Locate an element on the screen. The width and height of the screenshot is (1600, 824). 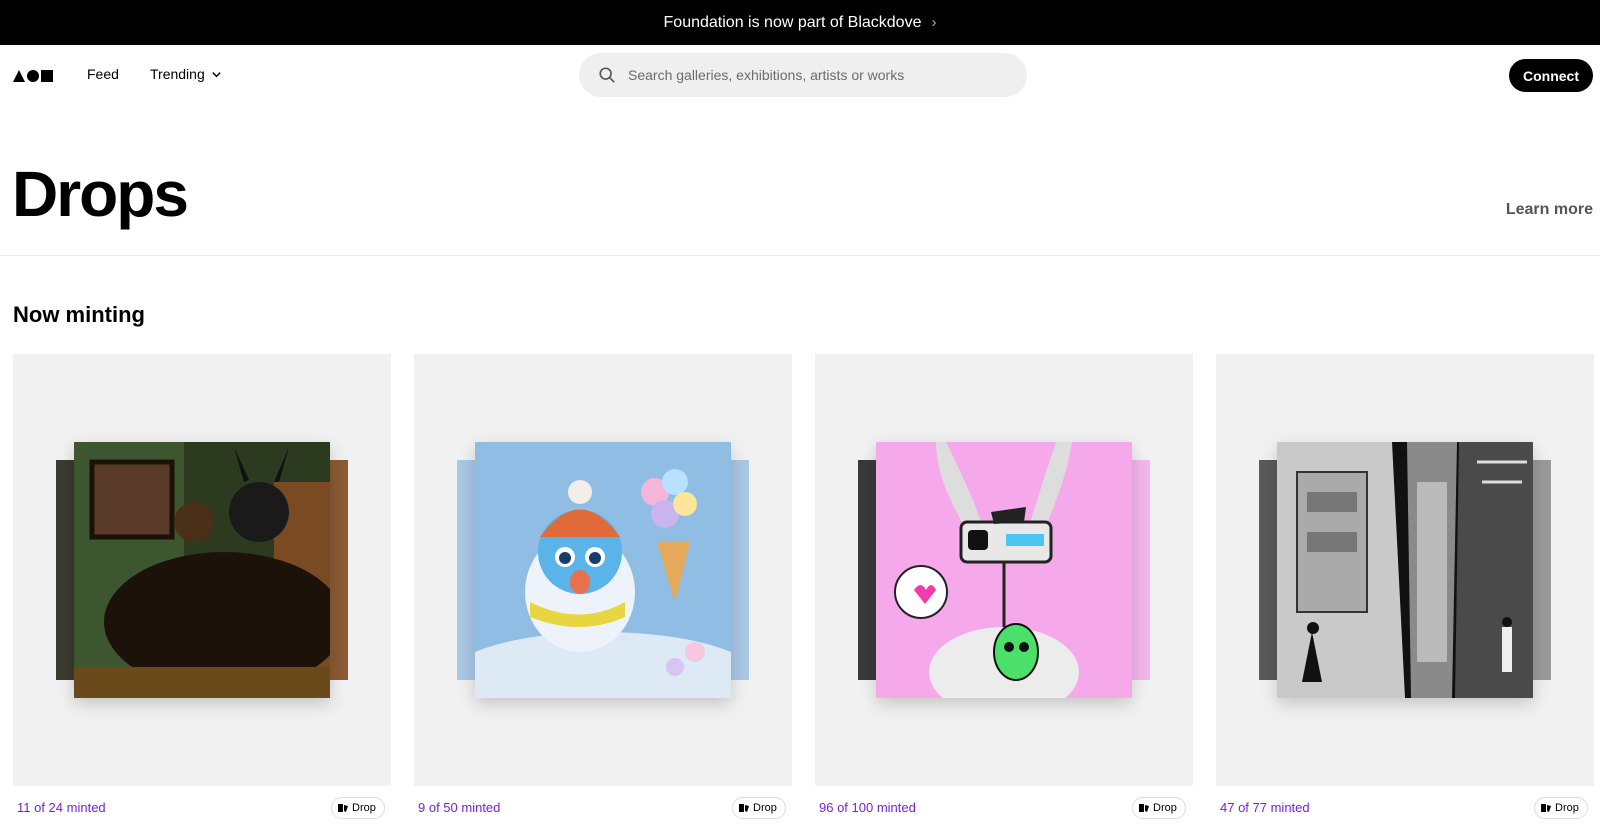
nav-trending-dropdown: Trending is located at coordinates (186, 74).